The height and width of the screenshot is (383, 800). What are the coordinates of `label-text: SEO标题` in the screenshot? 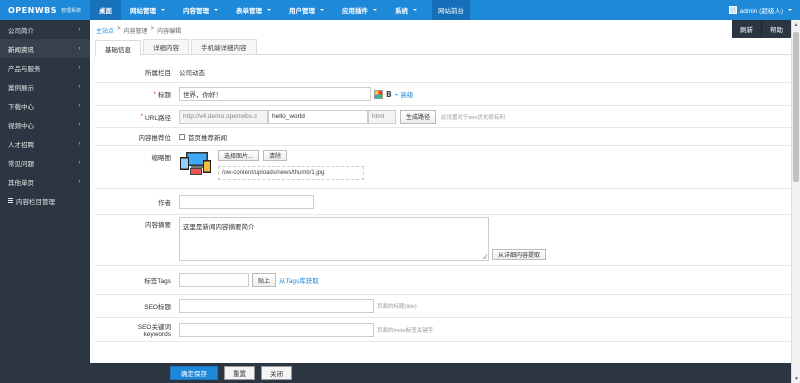 It's located at (157, 307).